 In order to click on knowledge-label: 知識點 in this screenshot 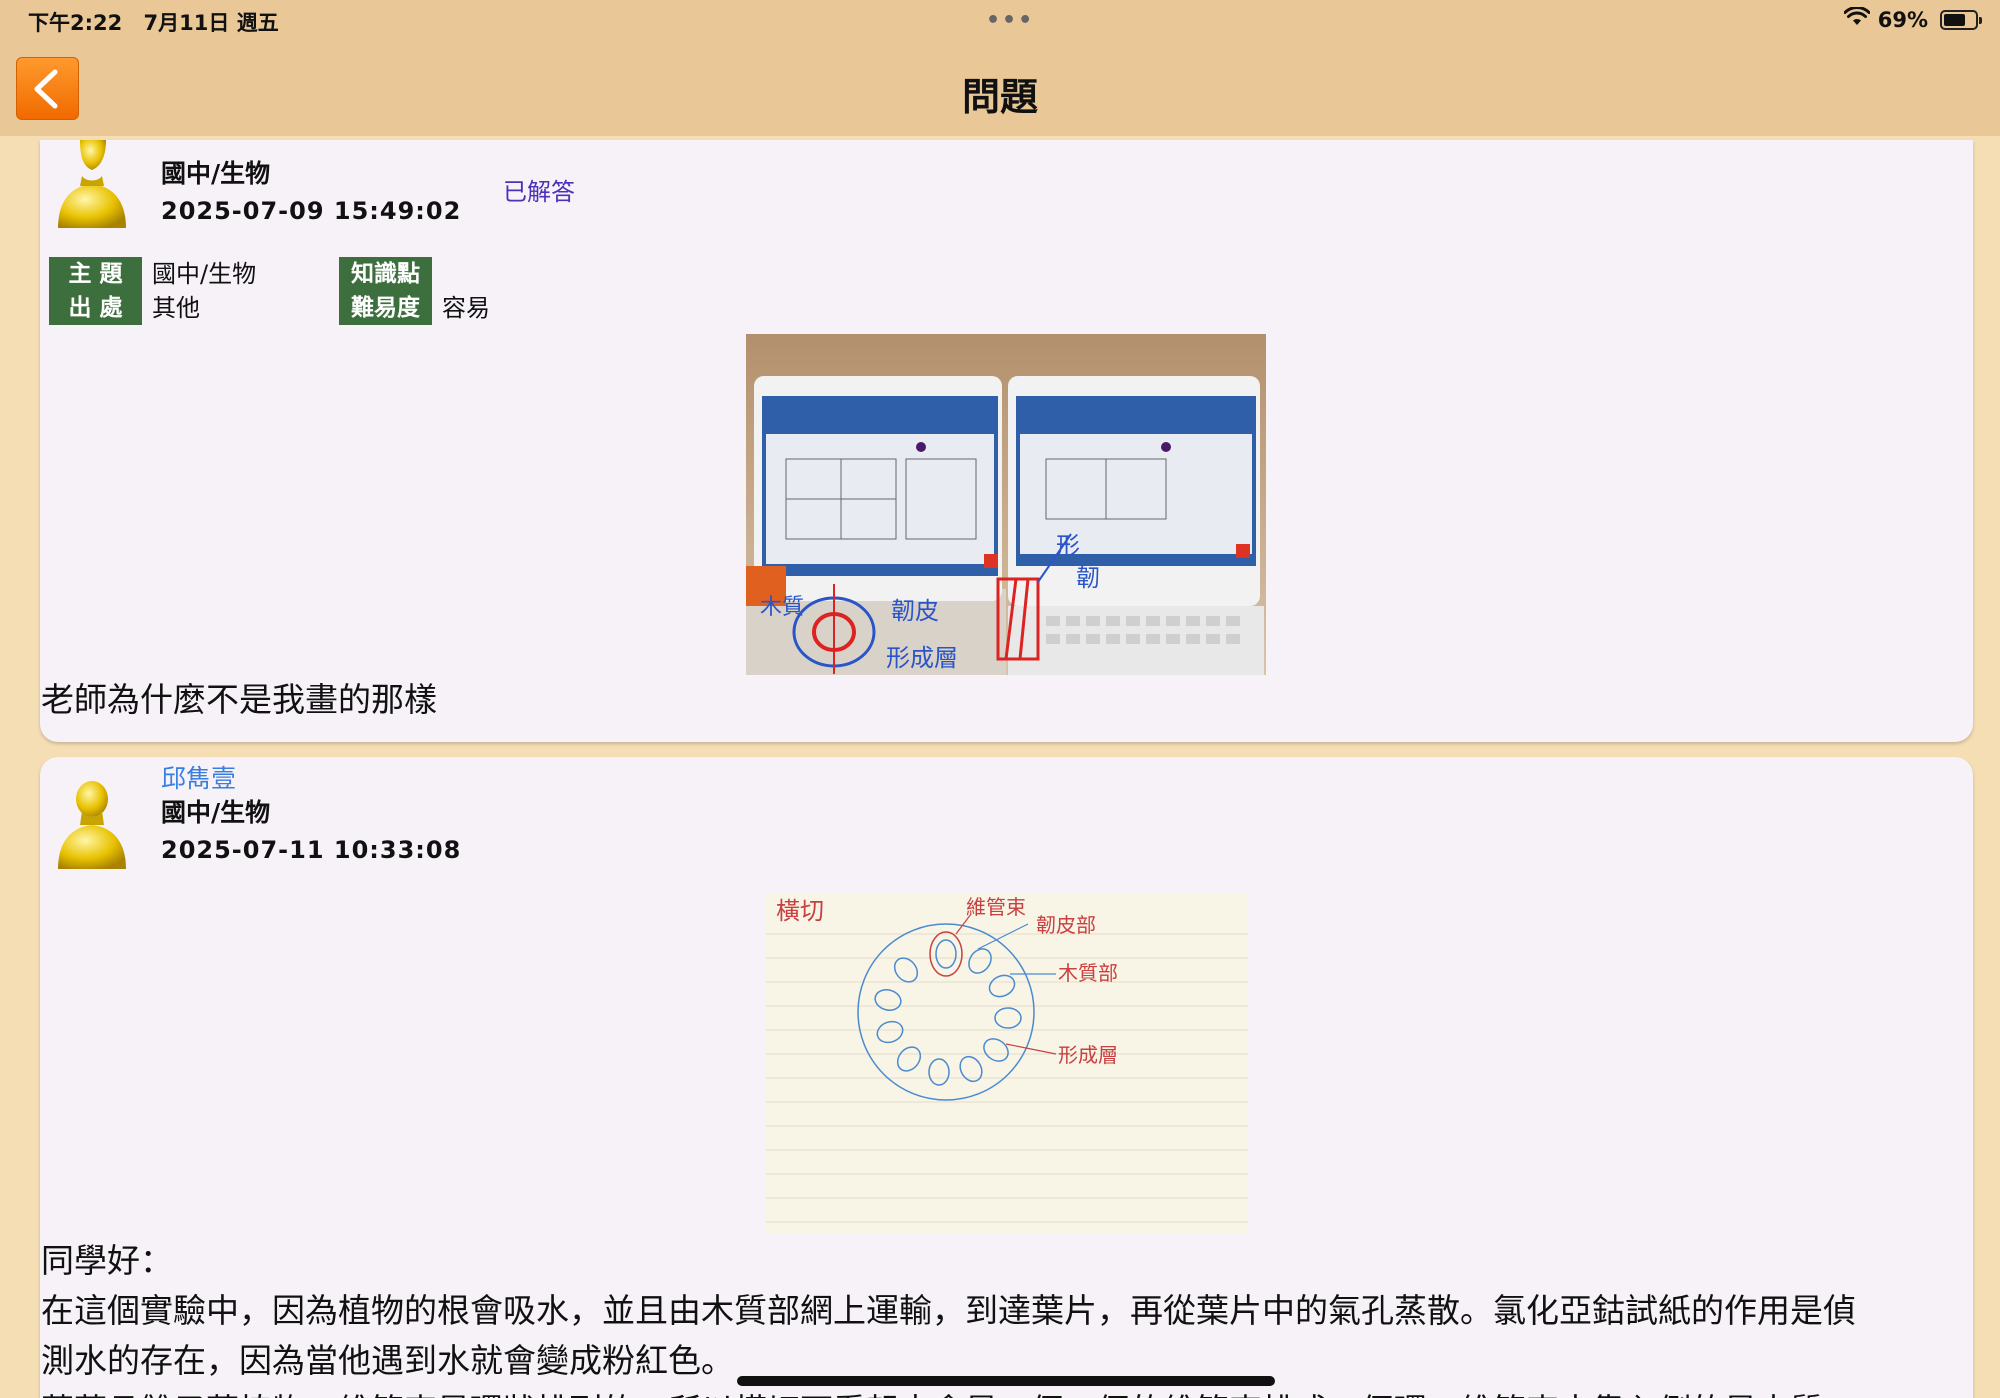, I will do `click(385, 274)`.